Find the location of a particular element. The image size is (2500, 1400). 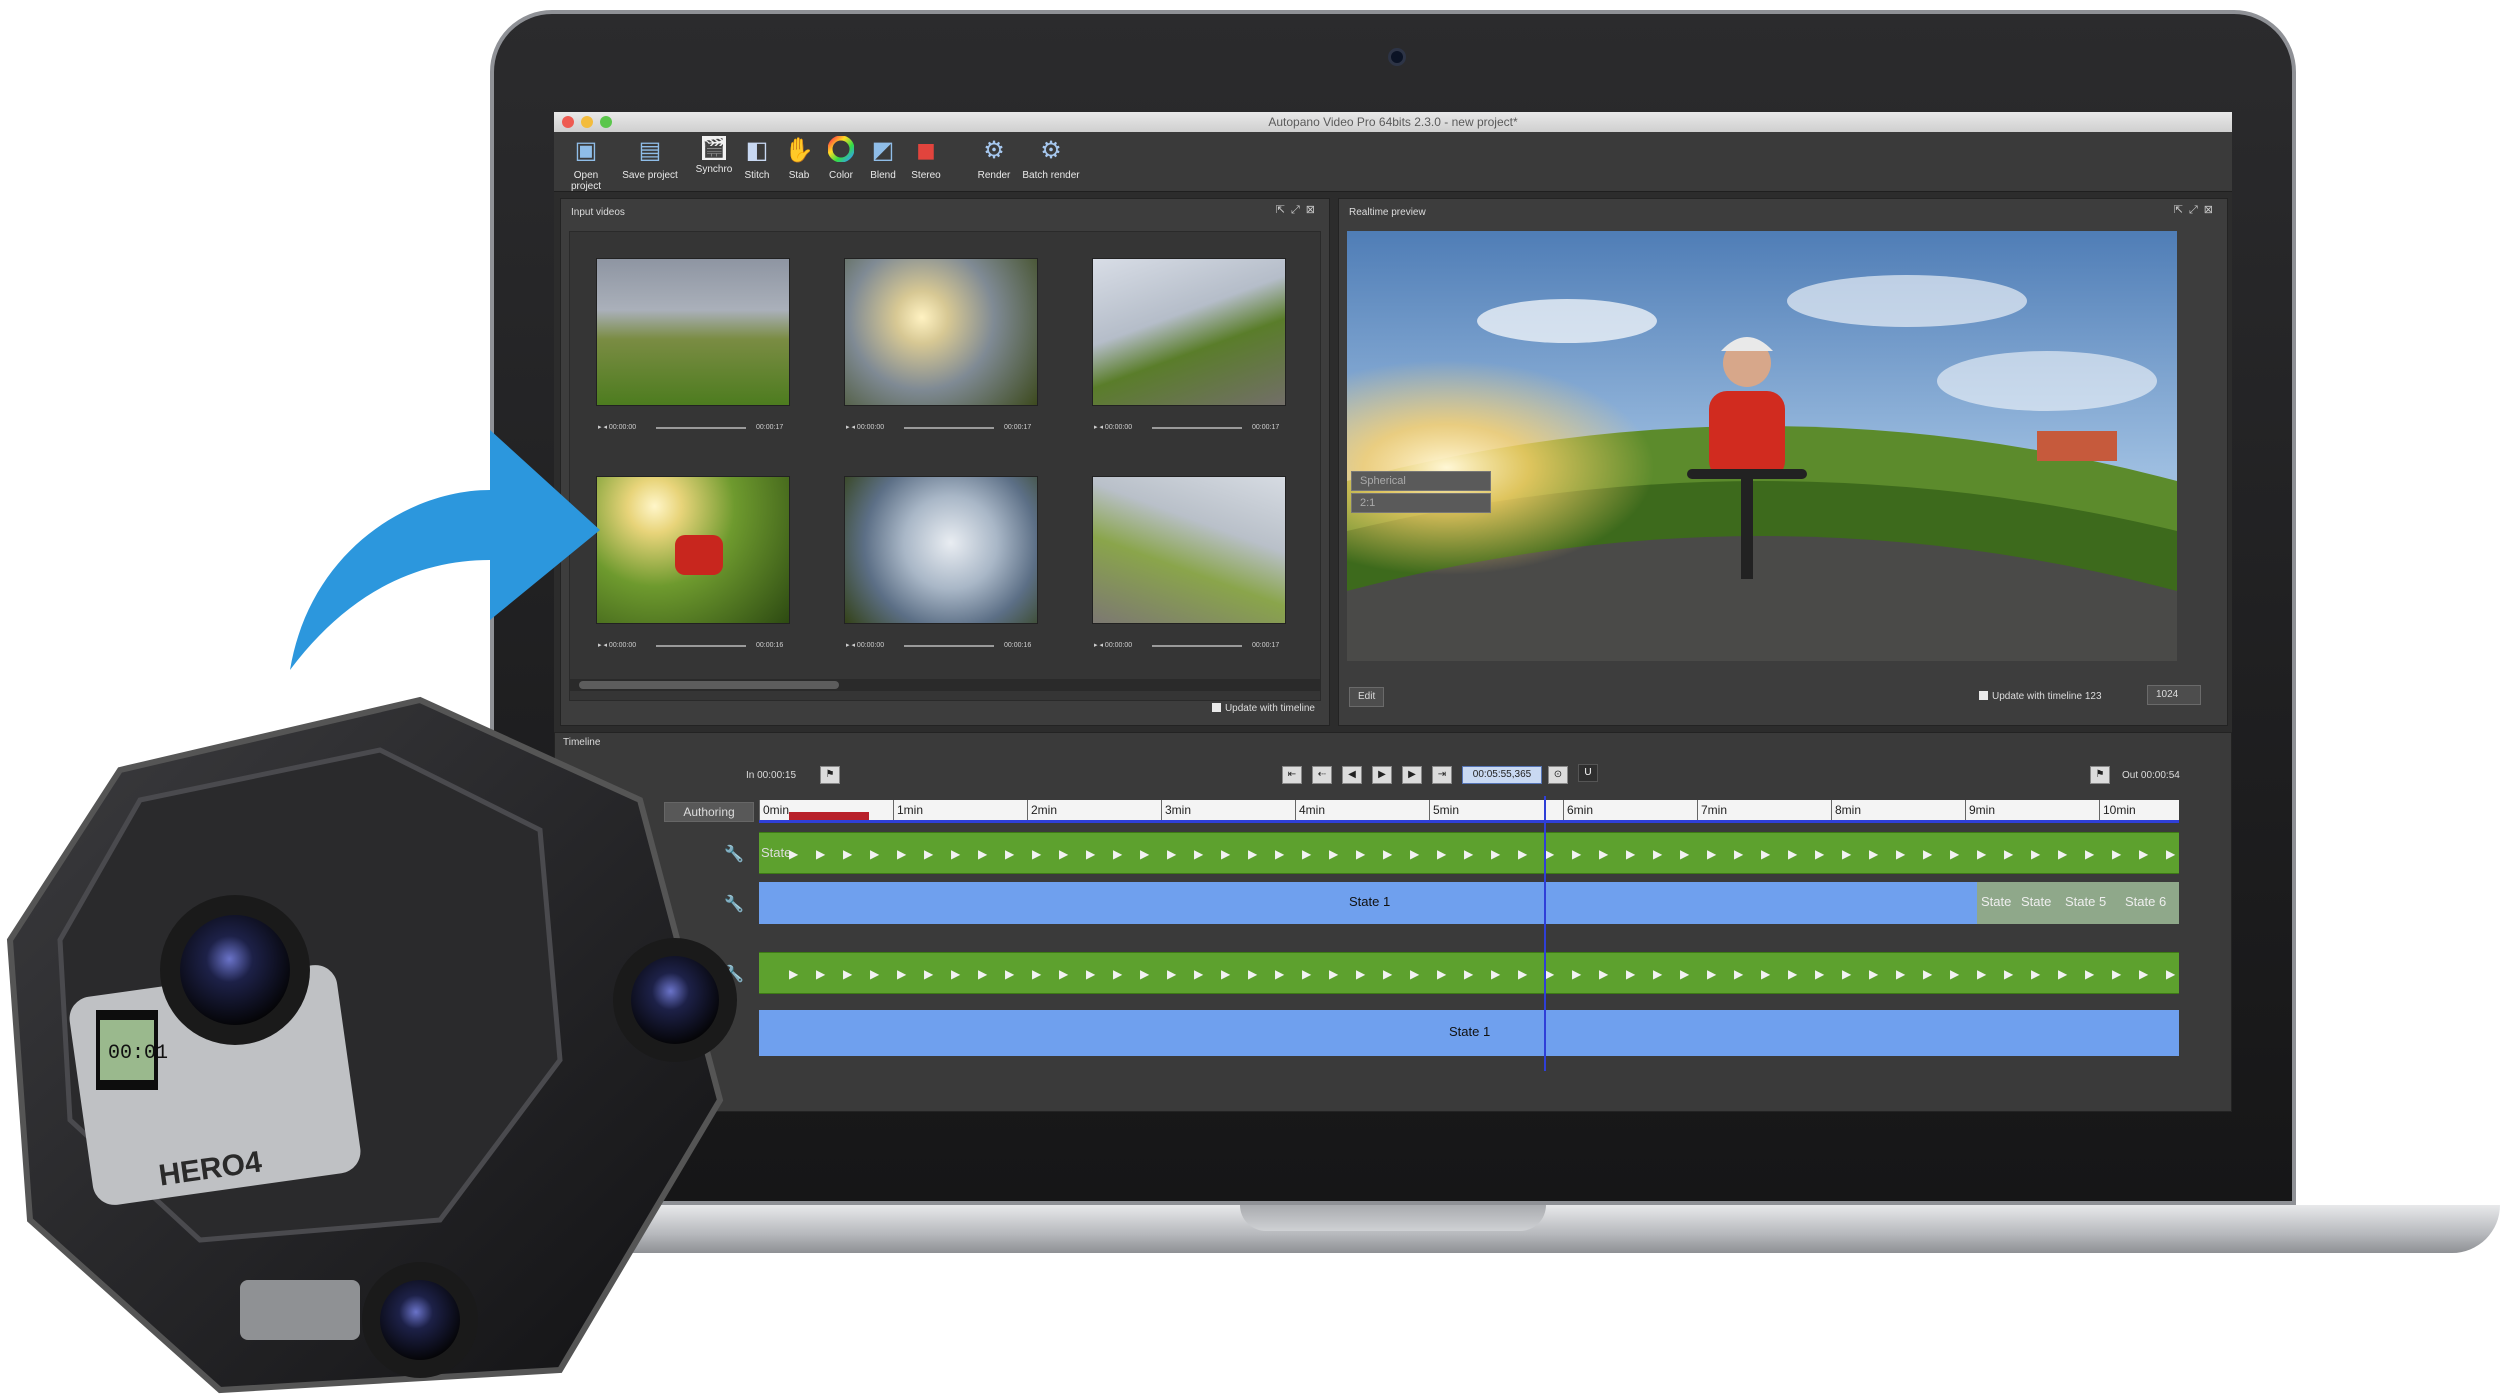

prev-key-icon: ⇠ is located at coordinates (1322, 775).